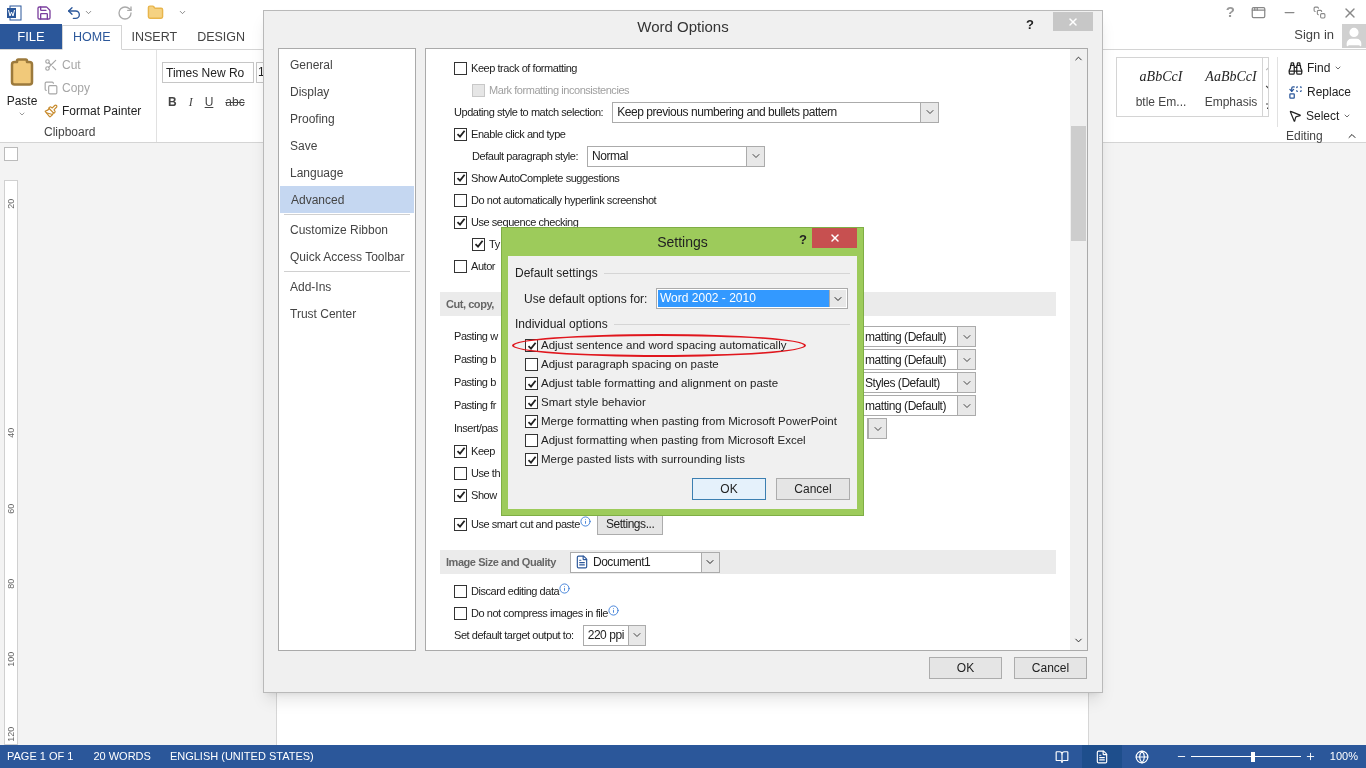 The image size is (1366, 768). I want to click on sign-in-link: Sign in, so click(1314, 34).